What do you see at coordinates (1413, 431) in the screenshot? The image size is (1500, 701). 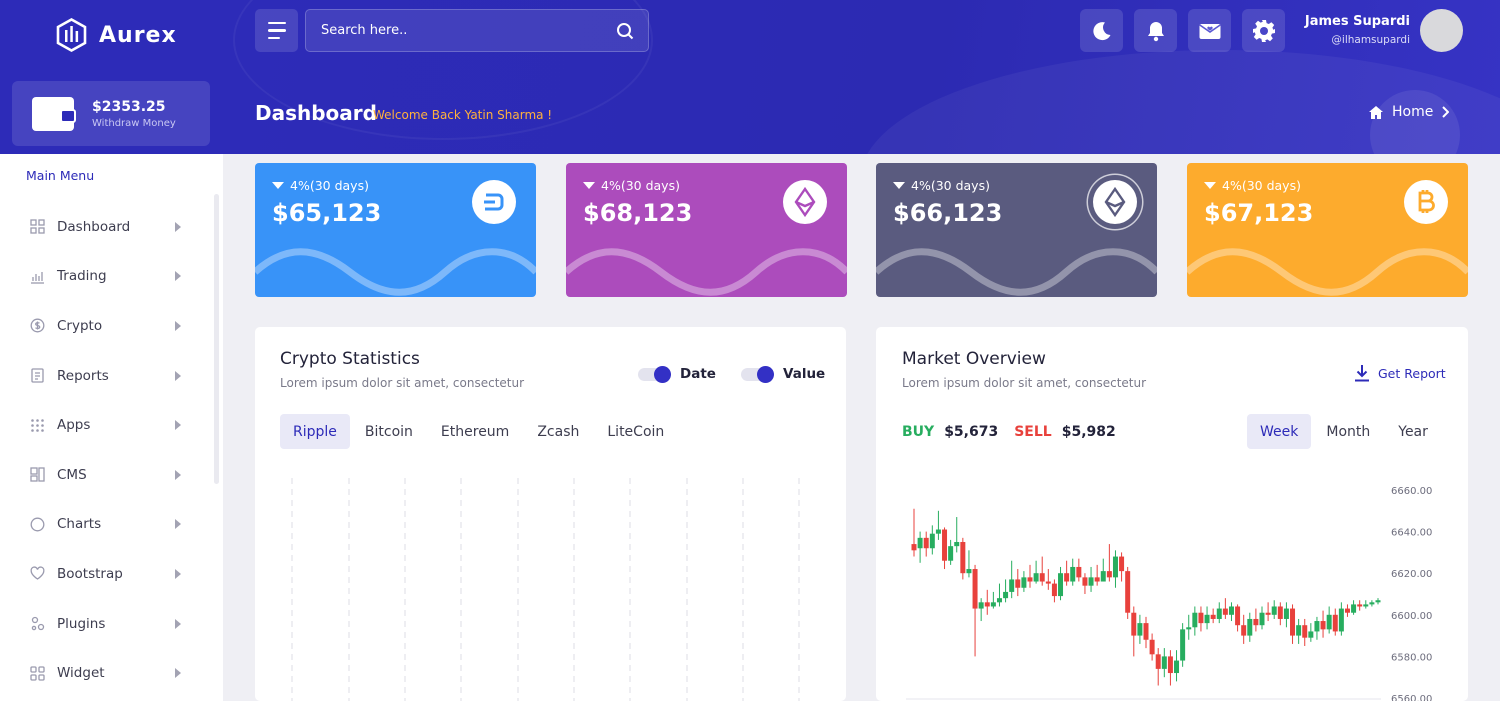 I see `tab-year: Year` at bounding box center [1413, 431].